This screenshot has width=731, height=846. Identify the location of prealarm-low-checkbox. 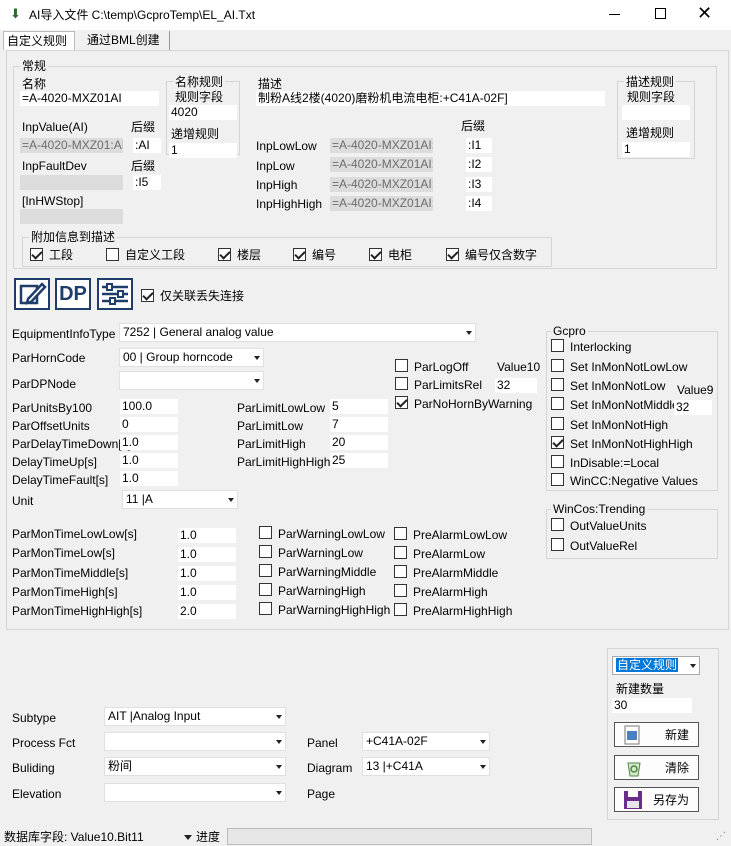
(400, 552).